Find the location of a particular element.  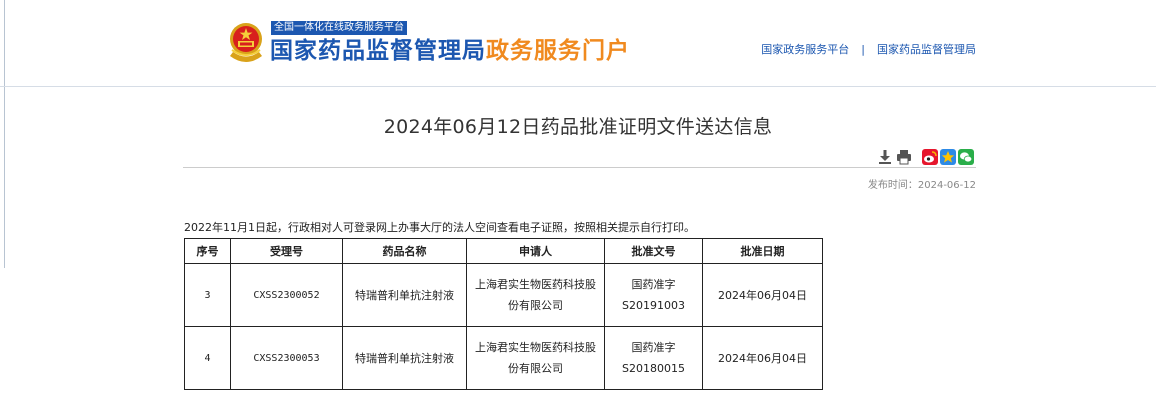

publish-date-value: 2024-06-12 is located at coordinates (946, 185).